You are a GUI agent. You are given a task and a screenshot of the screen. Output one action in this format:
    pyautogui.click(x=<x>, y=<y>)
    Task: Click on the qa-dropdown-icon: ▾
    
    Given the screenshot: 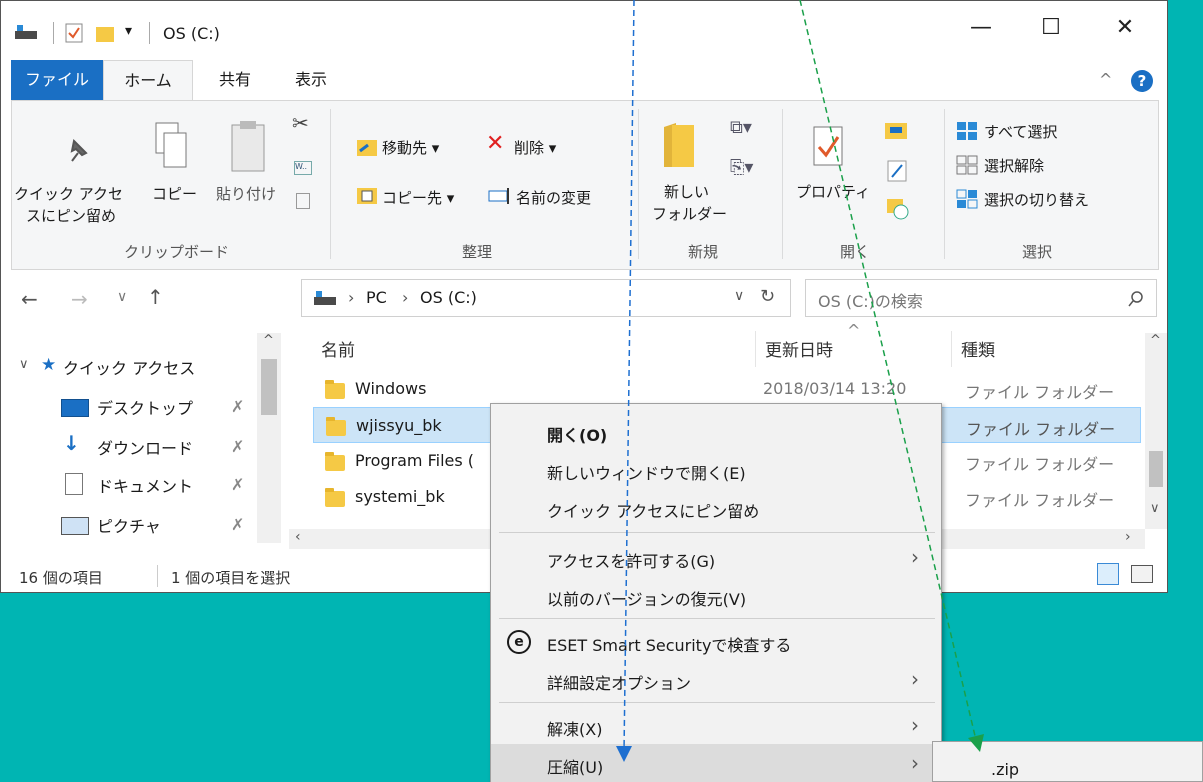 What is the action you would take?
    pyautogui.click(x=128, y=31)
    